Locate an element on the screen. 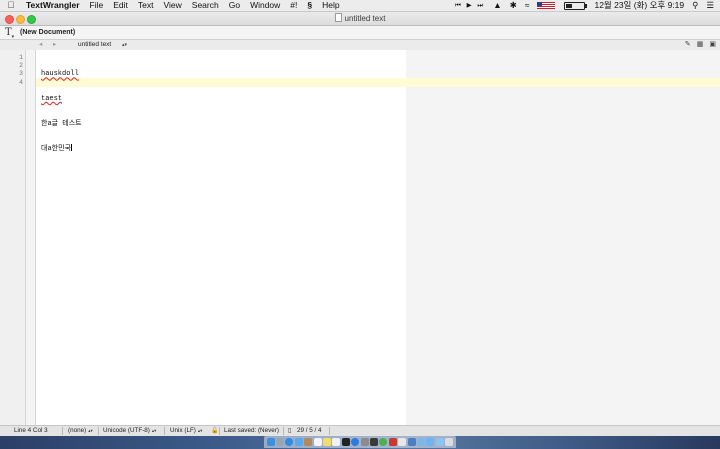 Image resolution: width=720 pixels, height=449 pixels. trash-icon is located at coordinates (449, 442).